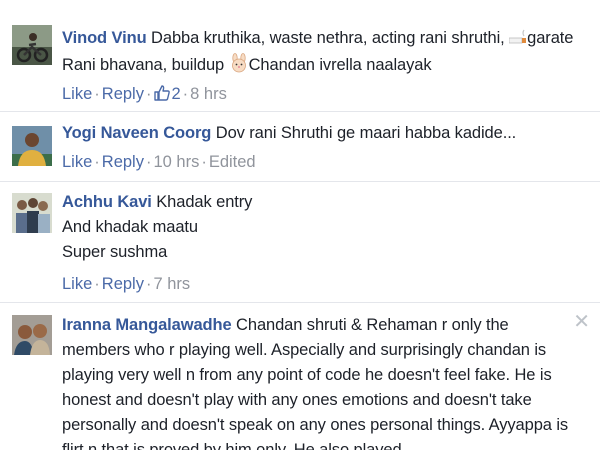 The width and height of the screenshot is (600, 450). I want to click on comment-actions: Like · Reply · 7 hrs, so click(126, 284).